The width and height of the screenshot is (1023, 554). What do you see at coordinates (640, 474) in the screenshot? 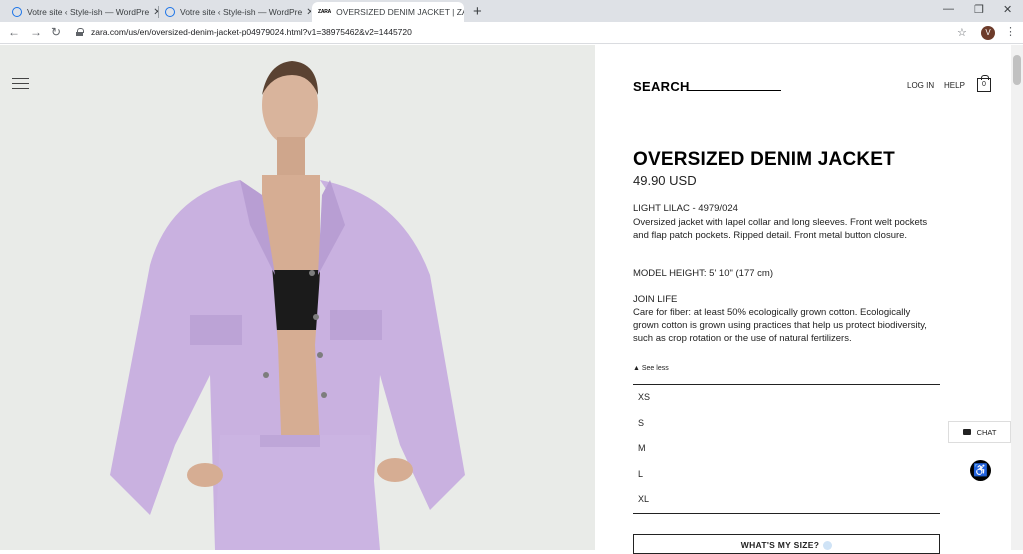
I see `size-option-l: L` at bounding box center [640, 474].